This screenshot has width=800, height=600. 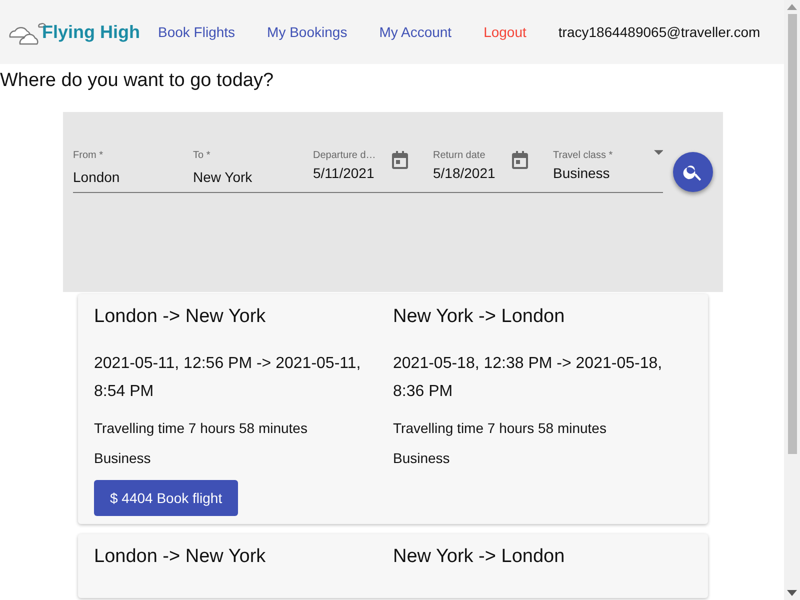 I want to click on book-flight-button: $ 4404 Book flight, so click(x=166, y=498).